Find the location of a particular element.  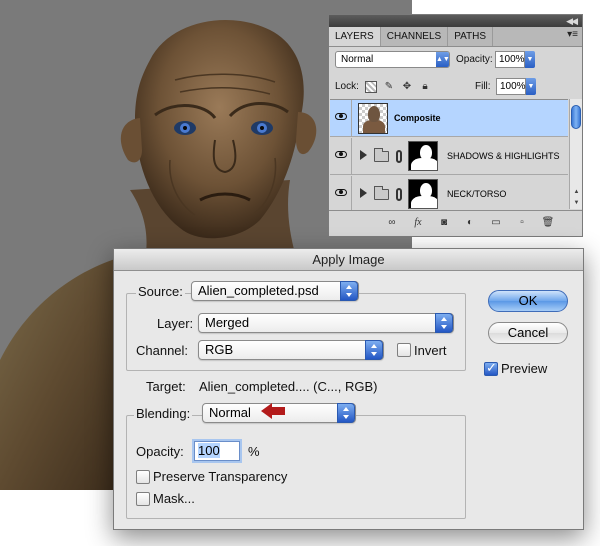

blend-row: Normal ▲▼ Opacity: 100% ▼ is located at coordinates (456, 60).